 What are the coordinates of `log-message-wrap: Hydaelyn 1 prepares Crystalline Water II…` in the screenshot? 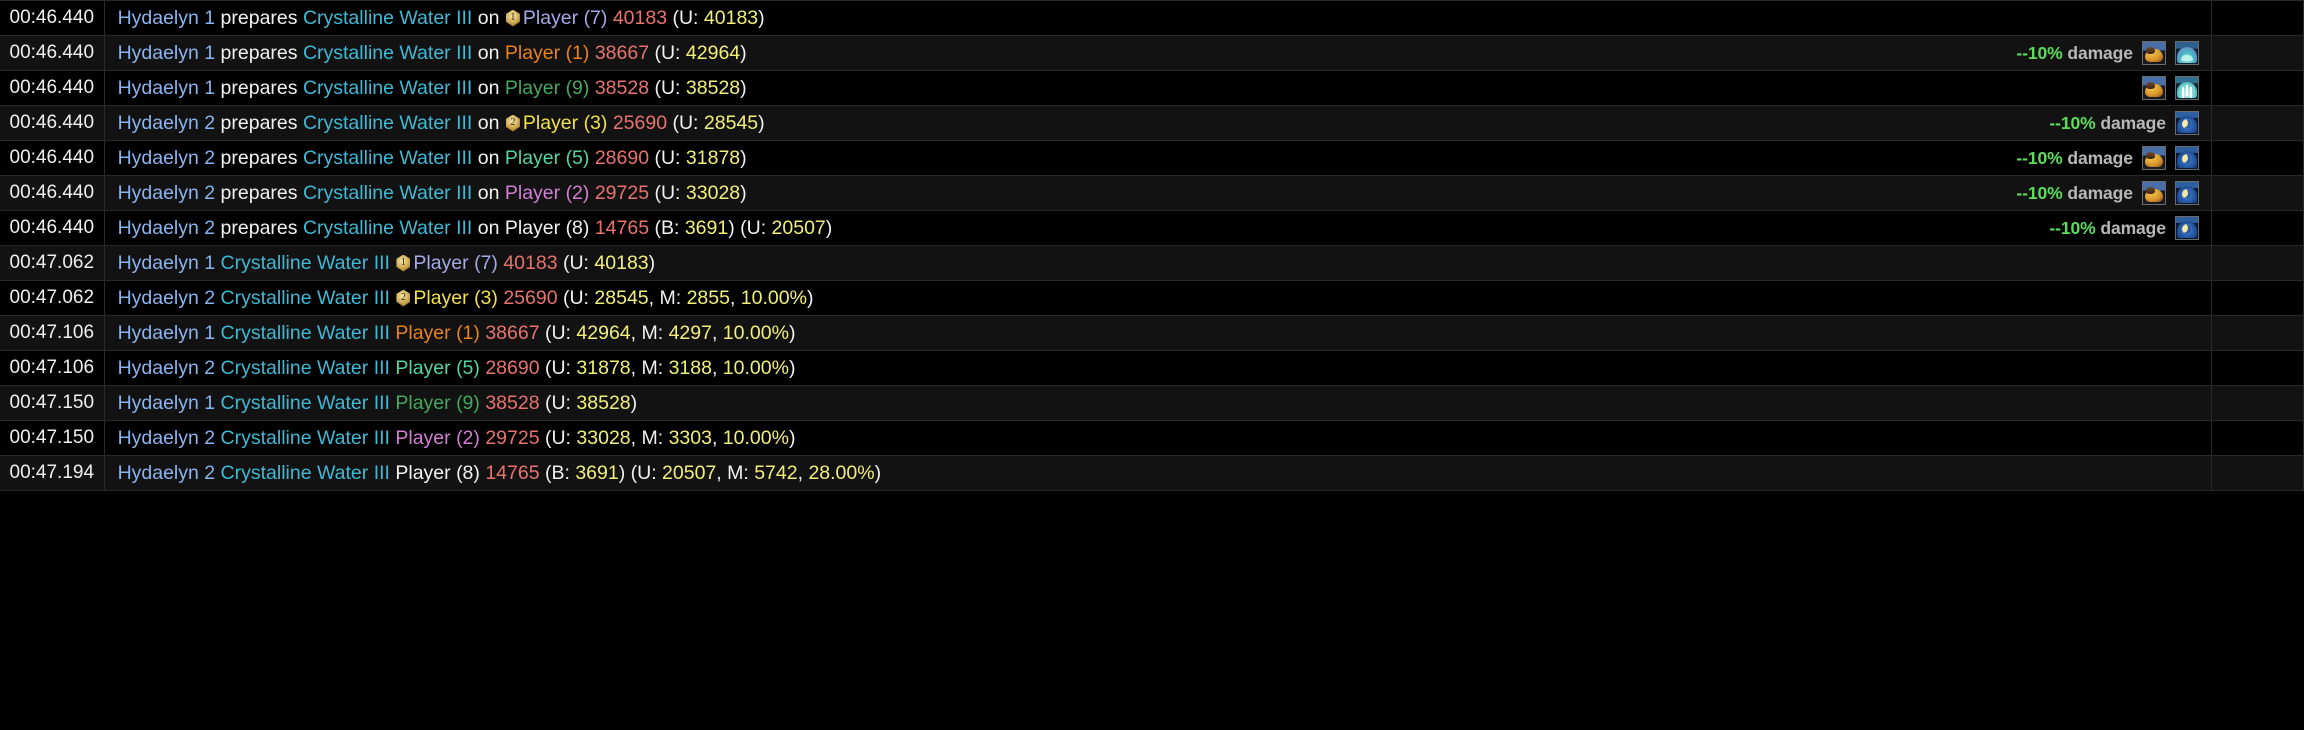 It's located at (1159, 18).